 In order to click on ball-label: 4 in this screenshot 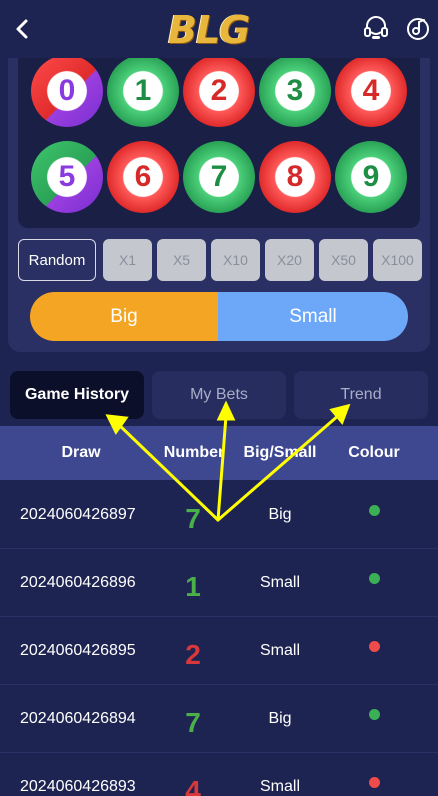, I will do `click(371, 90)`.